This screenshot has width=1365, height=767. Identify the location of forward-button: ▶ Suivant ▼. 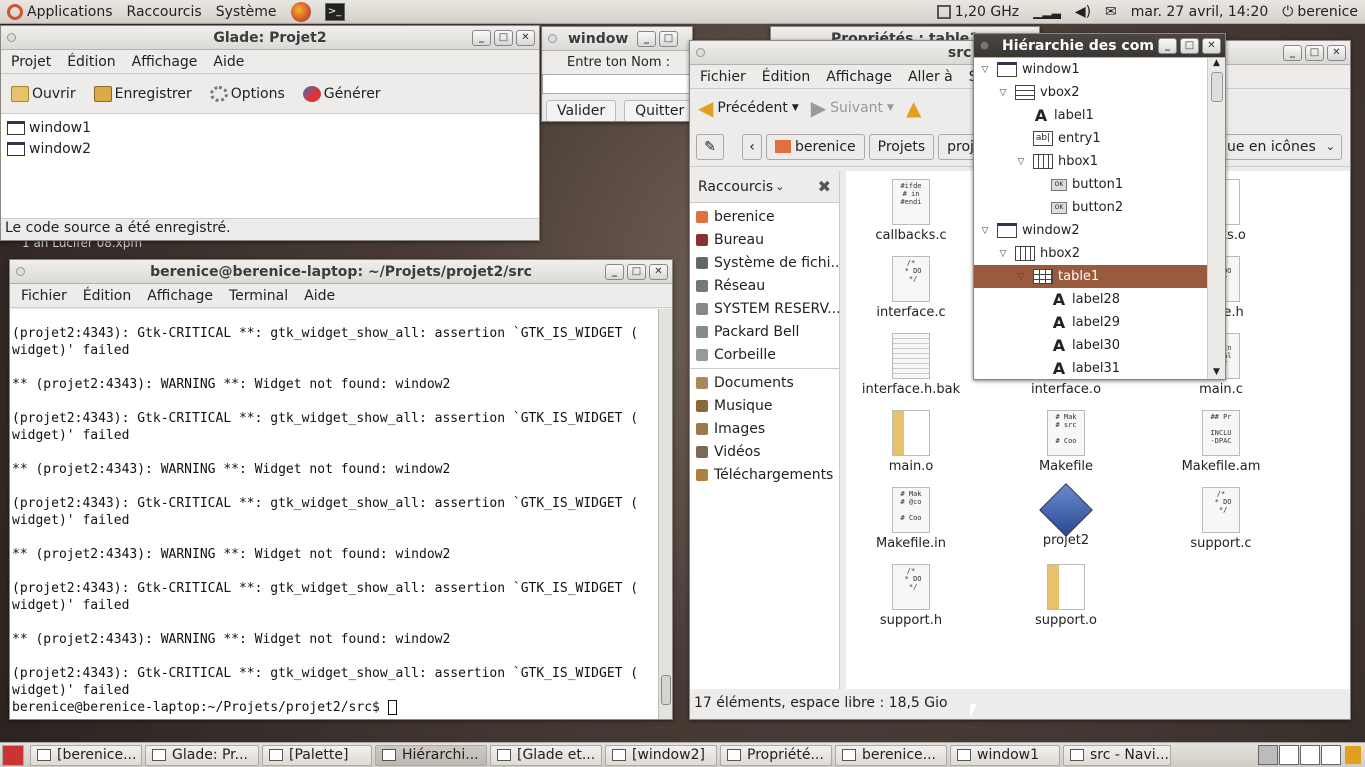
(852, 108).